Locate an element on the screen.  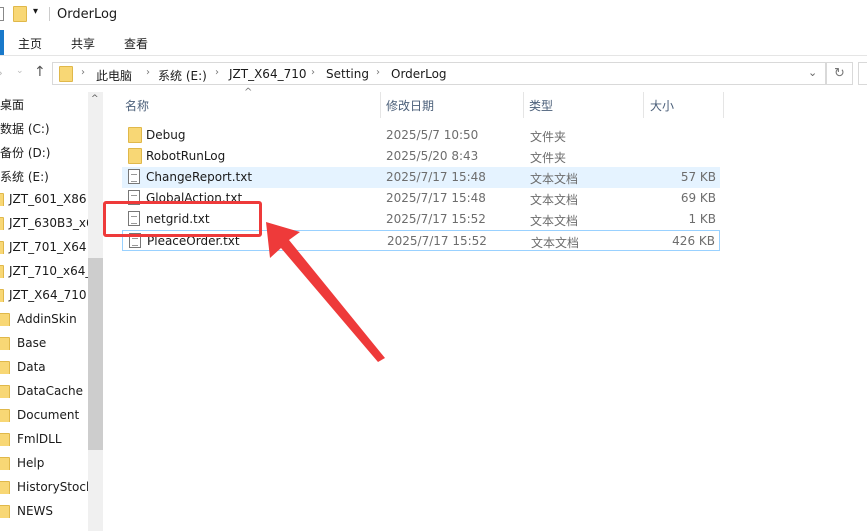
annotation-arrow is located at coordinates (325, 292).